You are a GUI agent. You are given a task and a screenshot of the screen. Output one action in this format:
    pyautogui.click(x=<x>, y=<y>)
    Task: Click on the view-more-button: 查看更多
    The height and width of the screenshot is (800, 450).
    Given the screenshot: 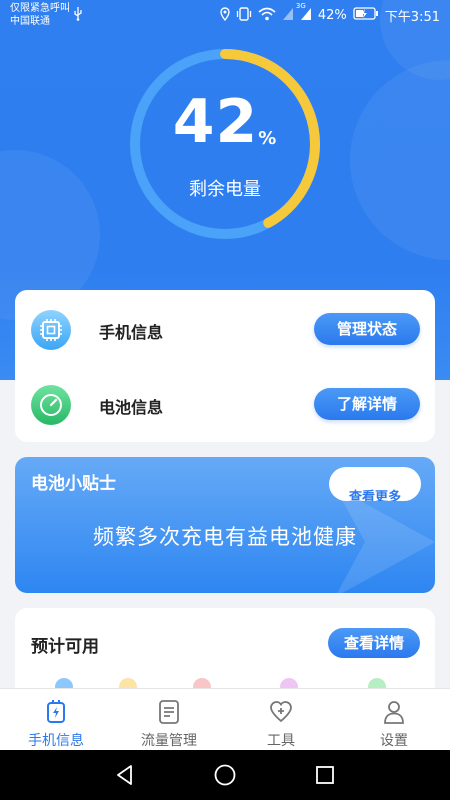 What is the action you would take?
    pyautogui.click(x=375, y=484)
    